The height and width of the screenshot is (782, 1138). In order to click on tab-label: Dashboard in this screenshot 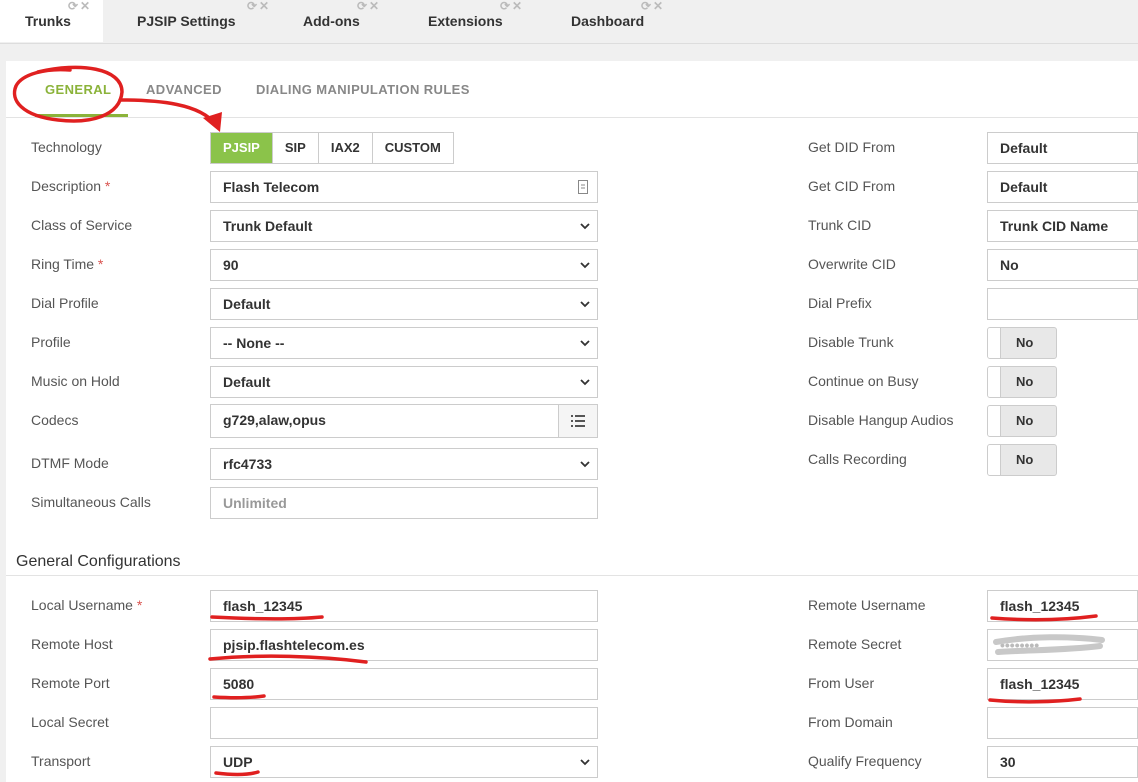, I will do `click(608, 21)`.